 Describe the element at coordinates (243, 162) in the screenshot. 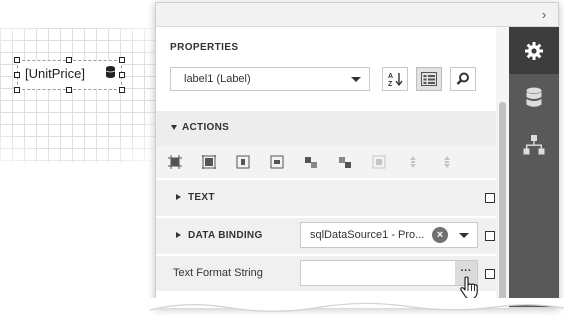

I see `center-horizontally-icon` at that location.